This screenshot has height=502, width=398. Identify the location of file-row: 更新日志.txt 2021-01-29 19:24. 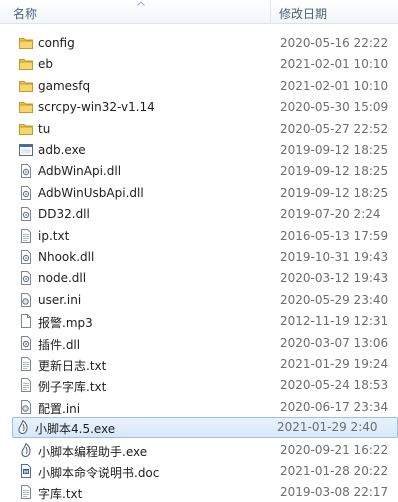
(206, 364).